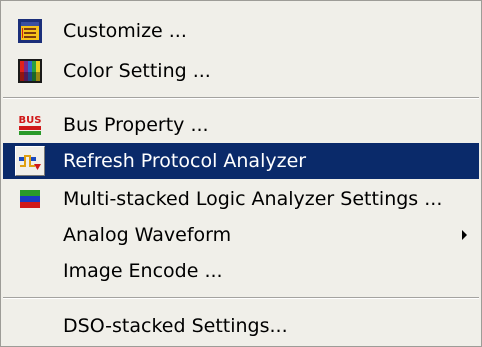 This screenshot has height=347, width=482. I want to click on protocol-analyzer-icon, so click(30, 162).